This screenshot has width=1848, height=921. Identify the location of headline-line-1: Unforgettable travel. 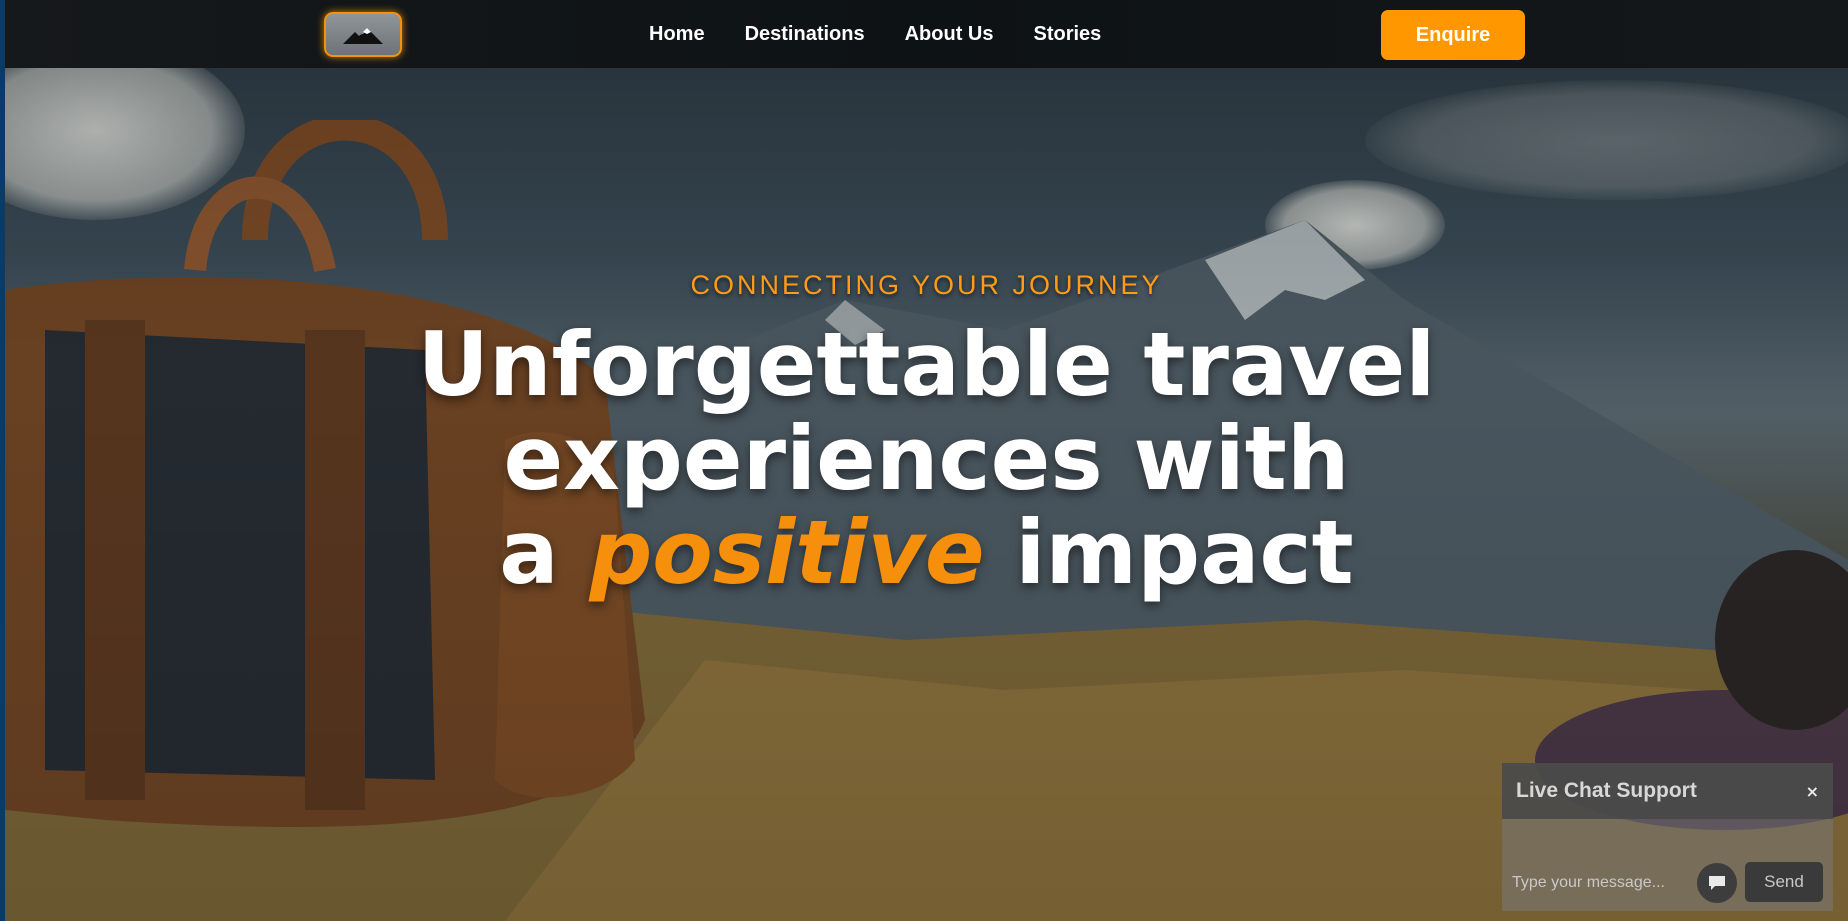
(926, 364).